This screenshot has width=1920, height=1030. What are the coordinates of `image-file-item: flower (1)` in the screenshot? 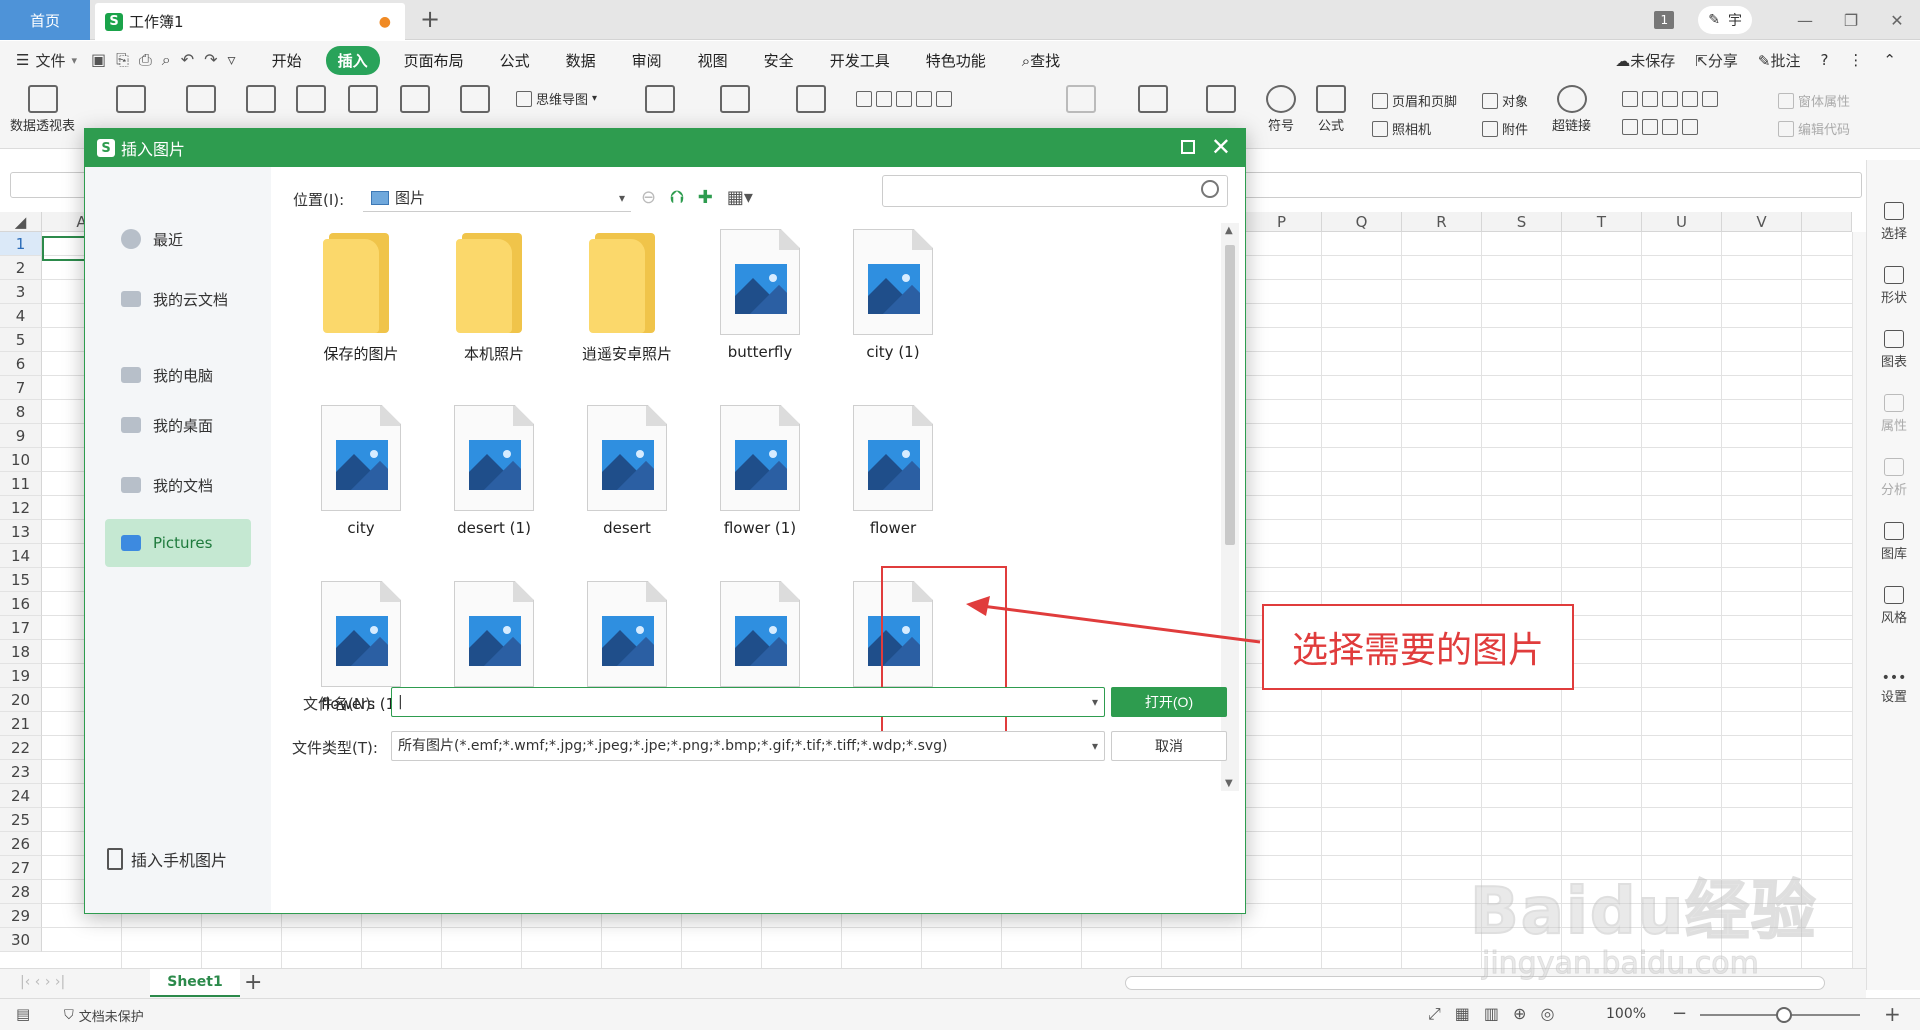 It's located at (760, 471).